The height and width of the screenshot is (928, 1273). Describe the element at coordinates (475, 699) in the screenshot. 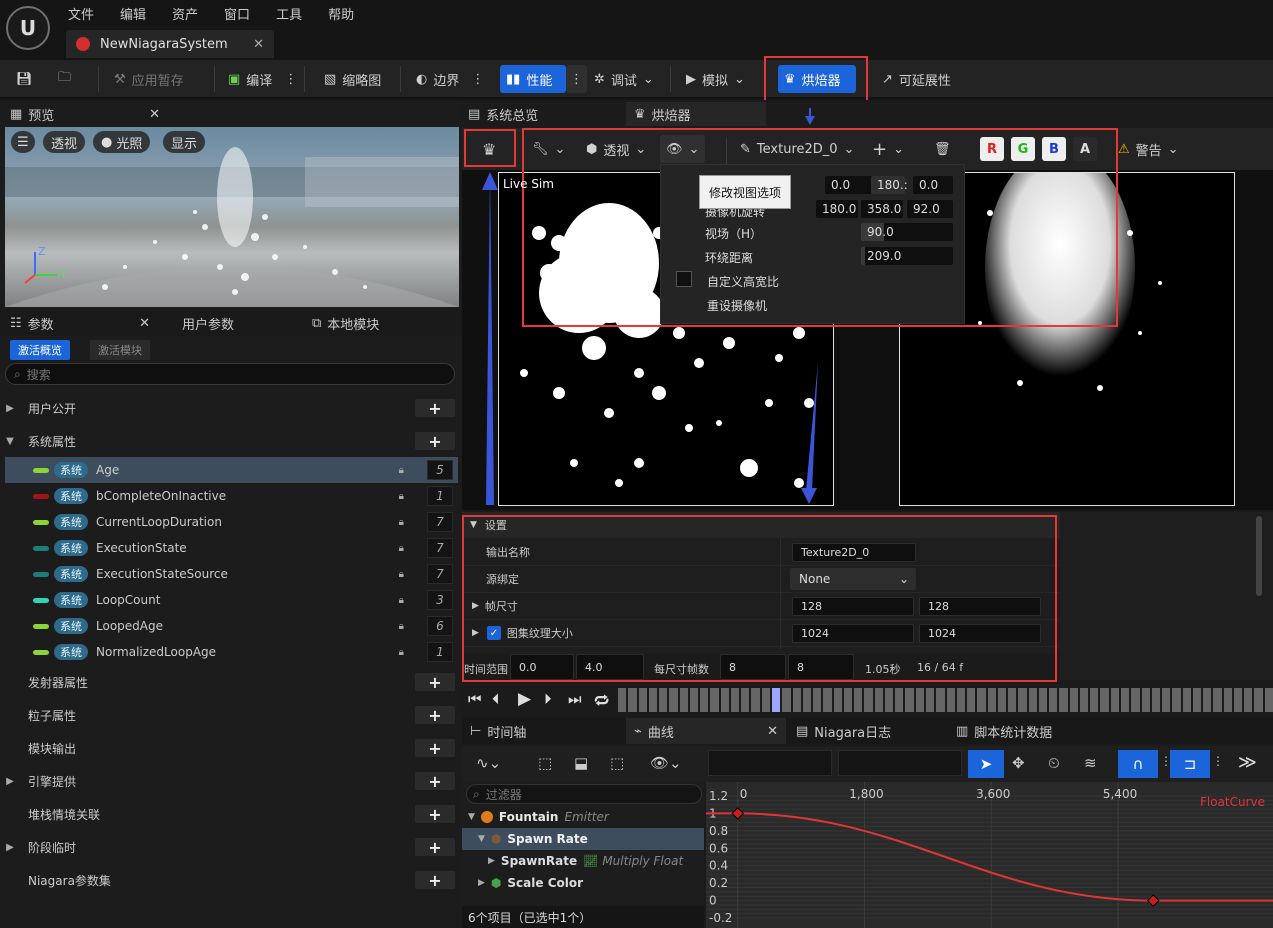

I see `skip-start-icon: ⏮` at that location.